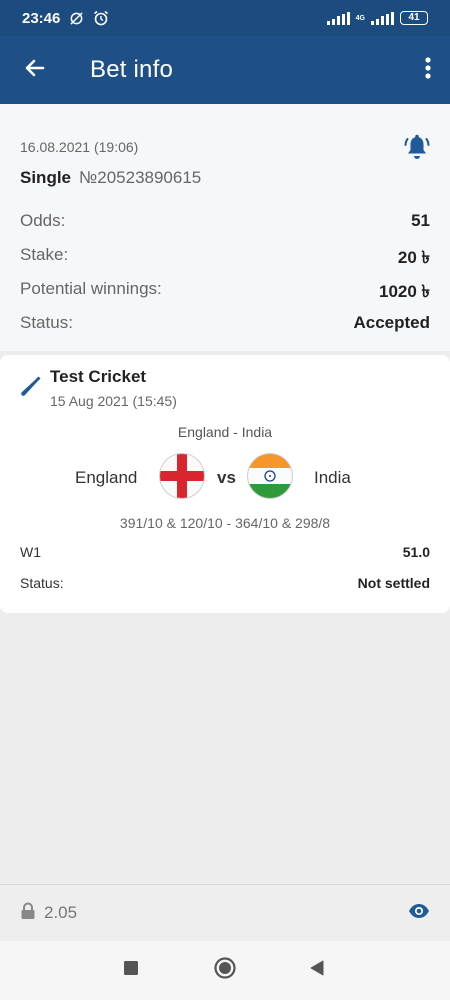 The height and width of the screenshot is (1000, 450). What do you see at coordinates (226, 477) in the screenshot?
I see `vs-label: vs` at bounding box center [226, 477].